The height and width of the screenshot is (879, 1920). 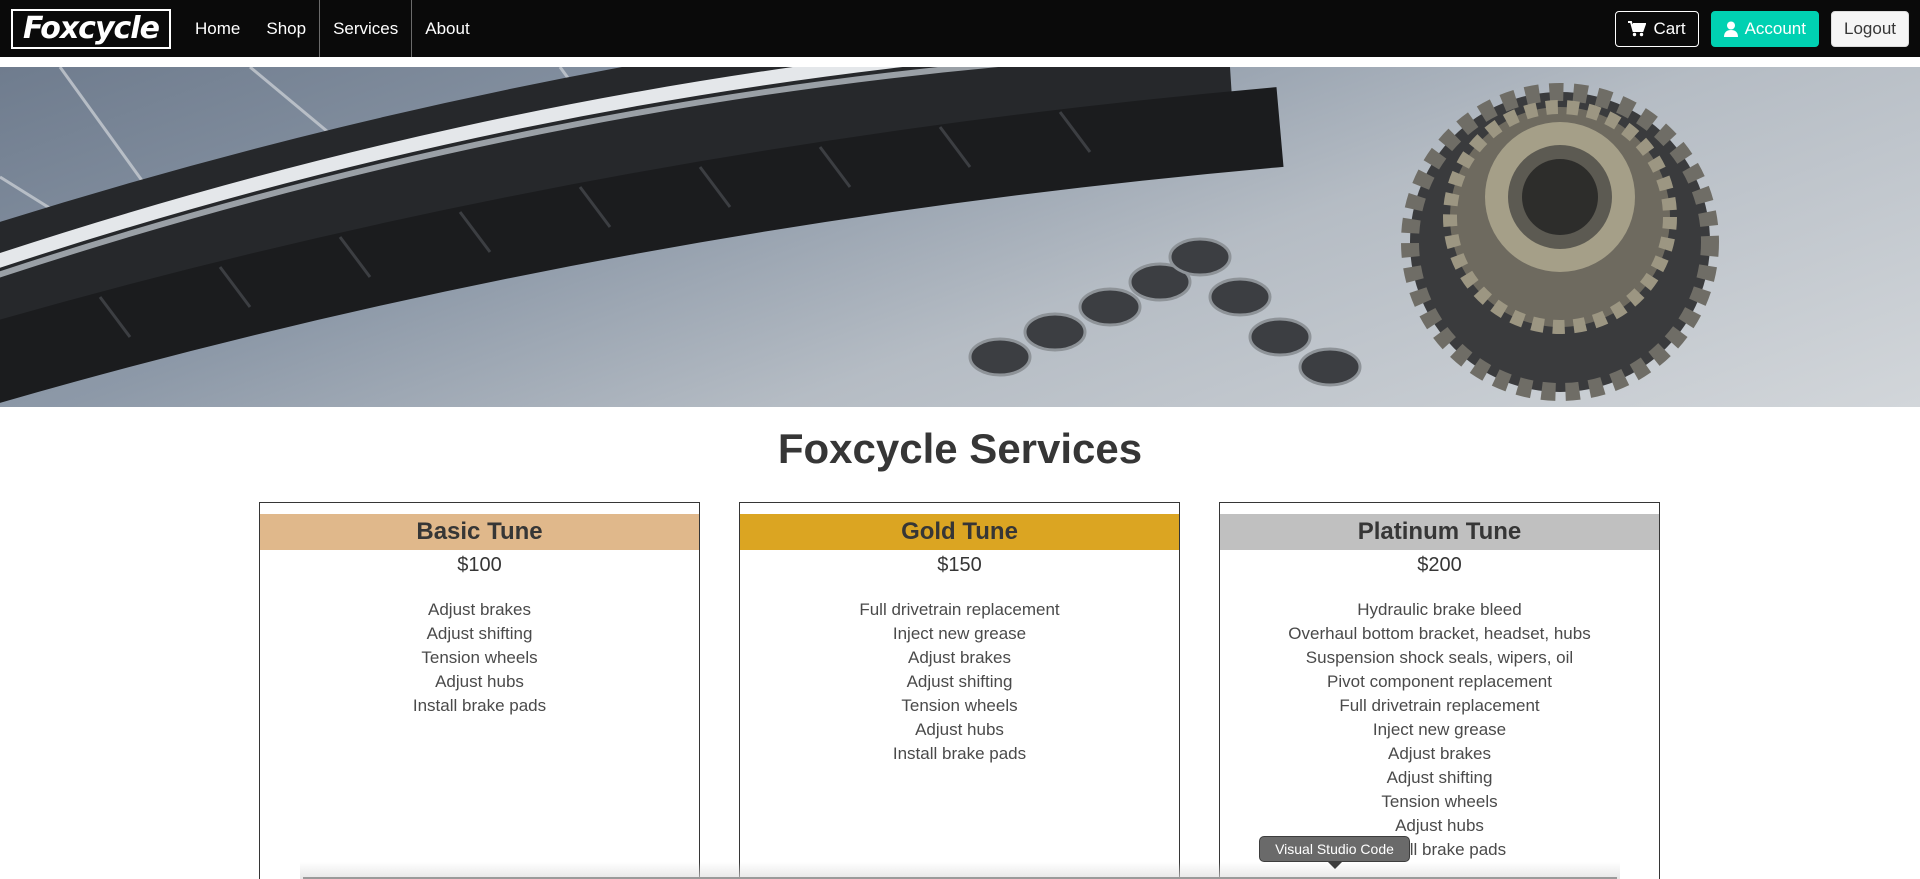 I want to click on brand-logo: Foxcycle, so click(x=91, y=28).